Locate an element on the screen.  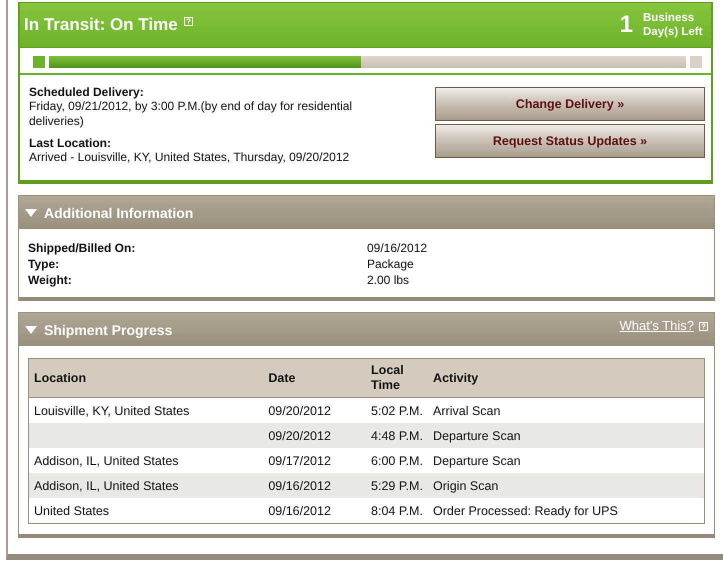
table-cell: 09/17/2012 is located at coordinates (314, 460).